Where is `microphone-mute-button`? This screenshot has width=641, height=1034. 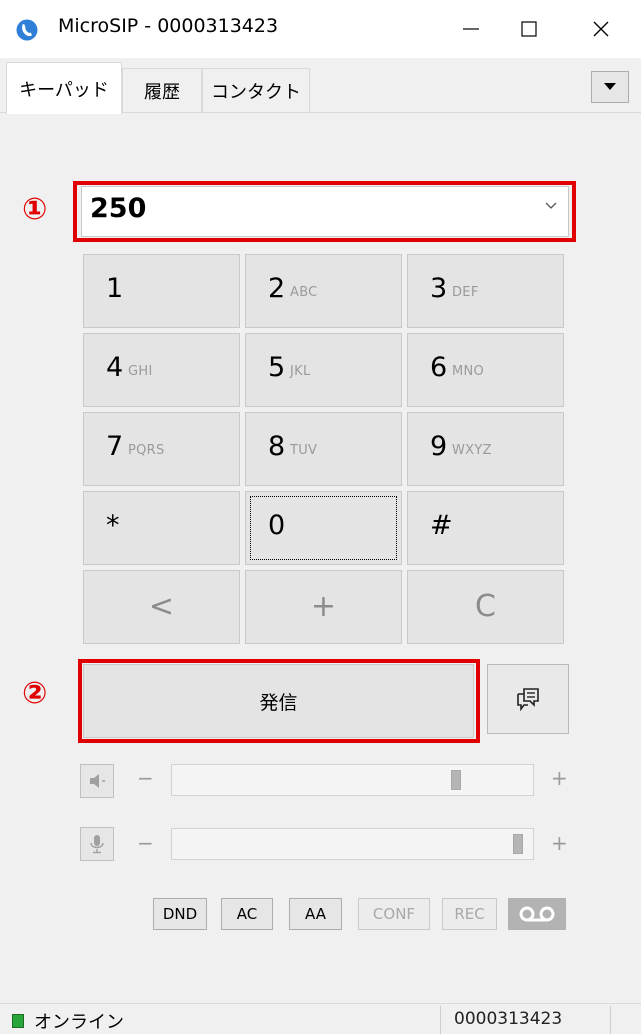
microphone-mute-button is located at coordinates (97, 844).